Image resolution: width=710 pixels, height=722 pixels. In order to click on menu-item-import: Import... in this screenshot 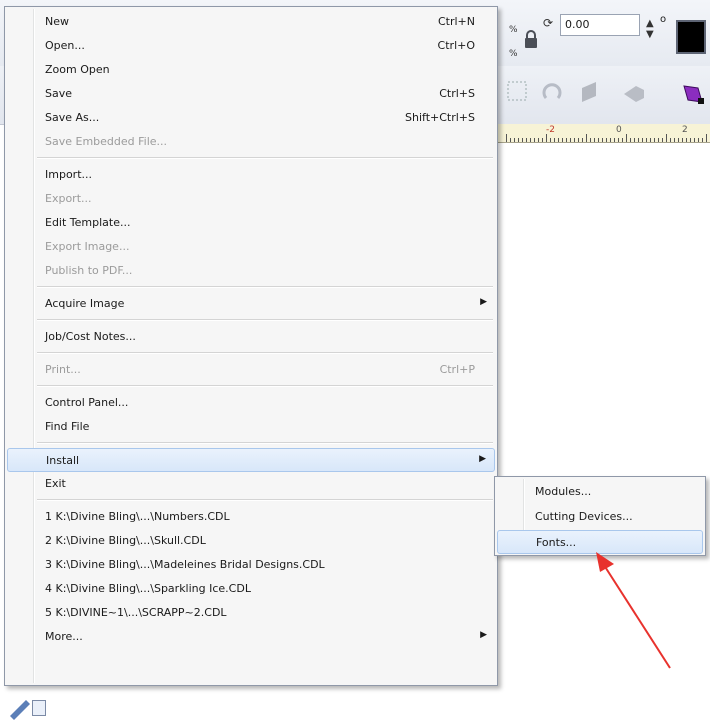, I will do `click(251, 175)`.